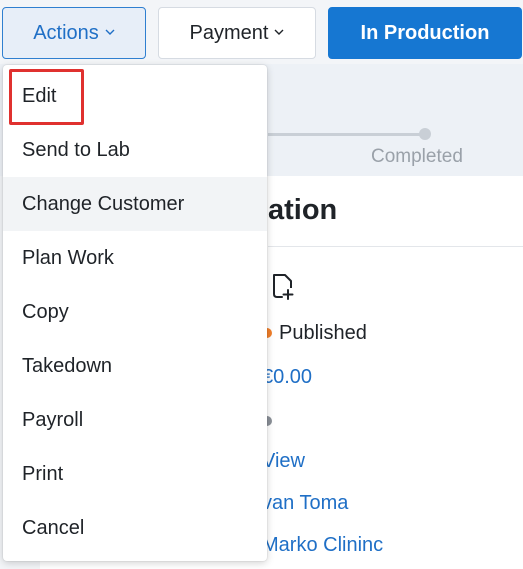  Describe the element at coordinates (283, 287) in the screenshot. I see `add-document-icon` at that location.